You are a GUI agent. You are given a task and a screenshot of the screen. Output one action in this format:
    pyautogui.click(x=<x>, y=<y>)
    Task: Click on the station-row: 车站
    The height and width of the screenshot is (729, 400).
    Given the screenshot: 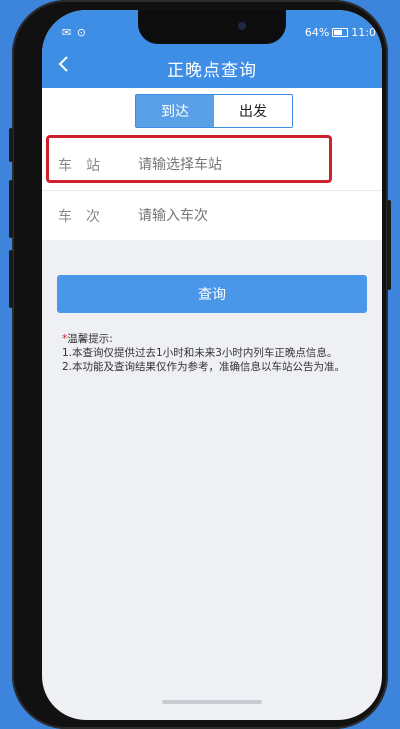 What is the action you would take?
    pyautogui.click(x=212, y=165)
    